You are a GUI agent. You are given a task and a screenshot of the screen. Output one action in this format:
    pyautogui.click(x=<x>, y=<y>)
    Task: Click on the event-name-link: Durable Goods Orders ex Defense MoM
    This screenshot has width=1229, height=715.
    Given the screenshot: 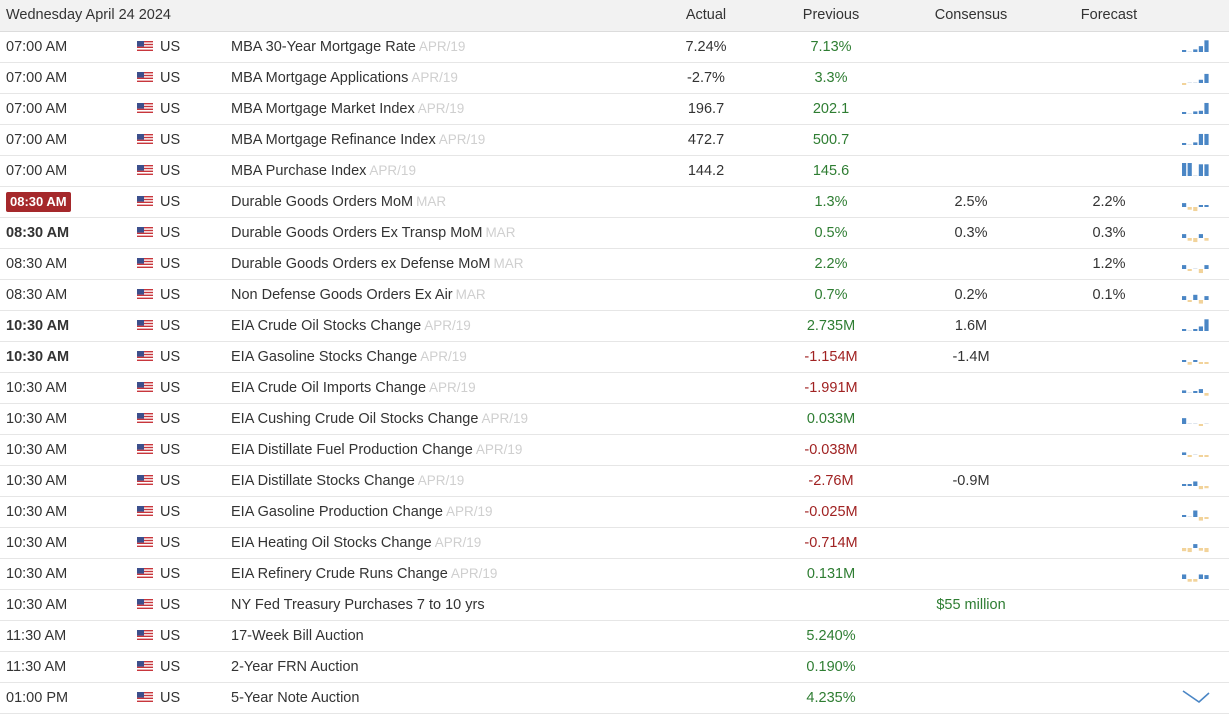 What is the action you would take?
    pyautogui.click(x=361, y=264)
    